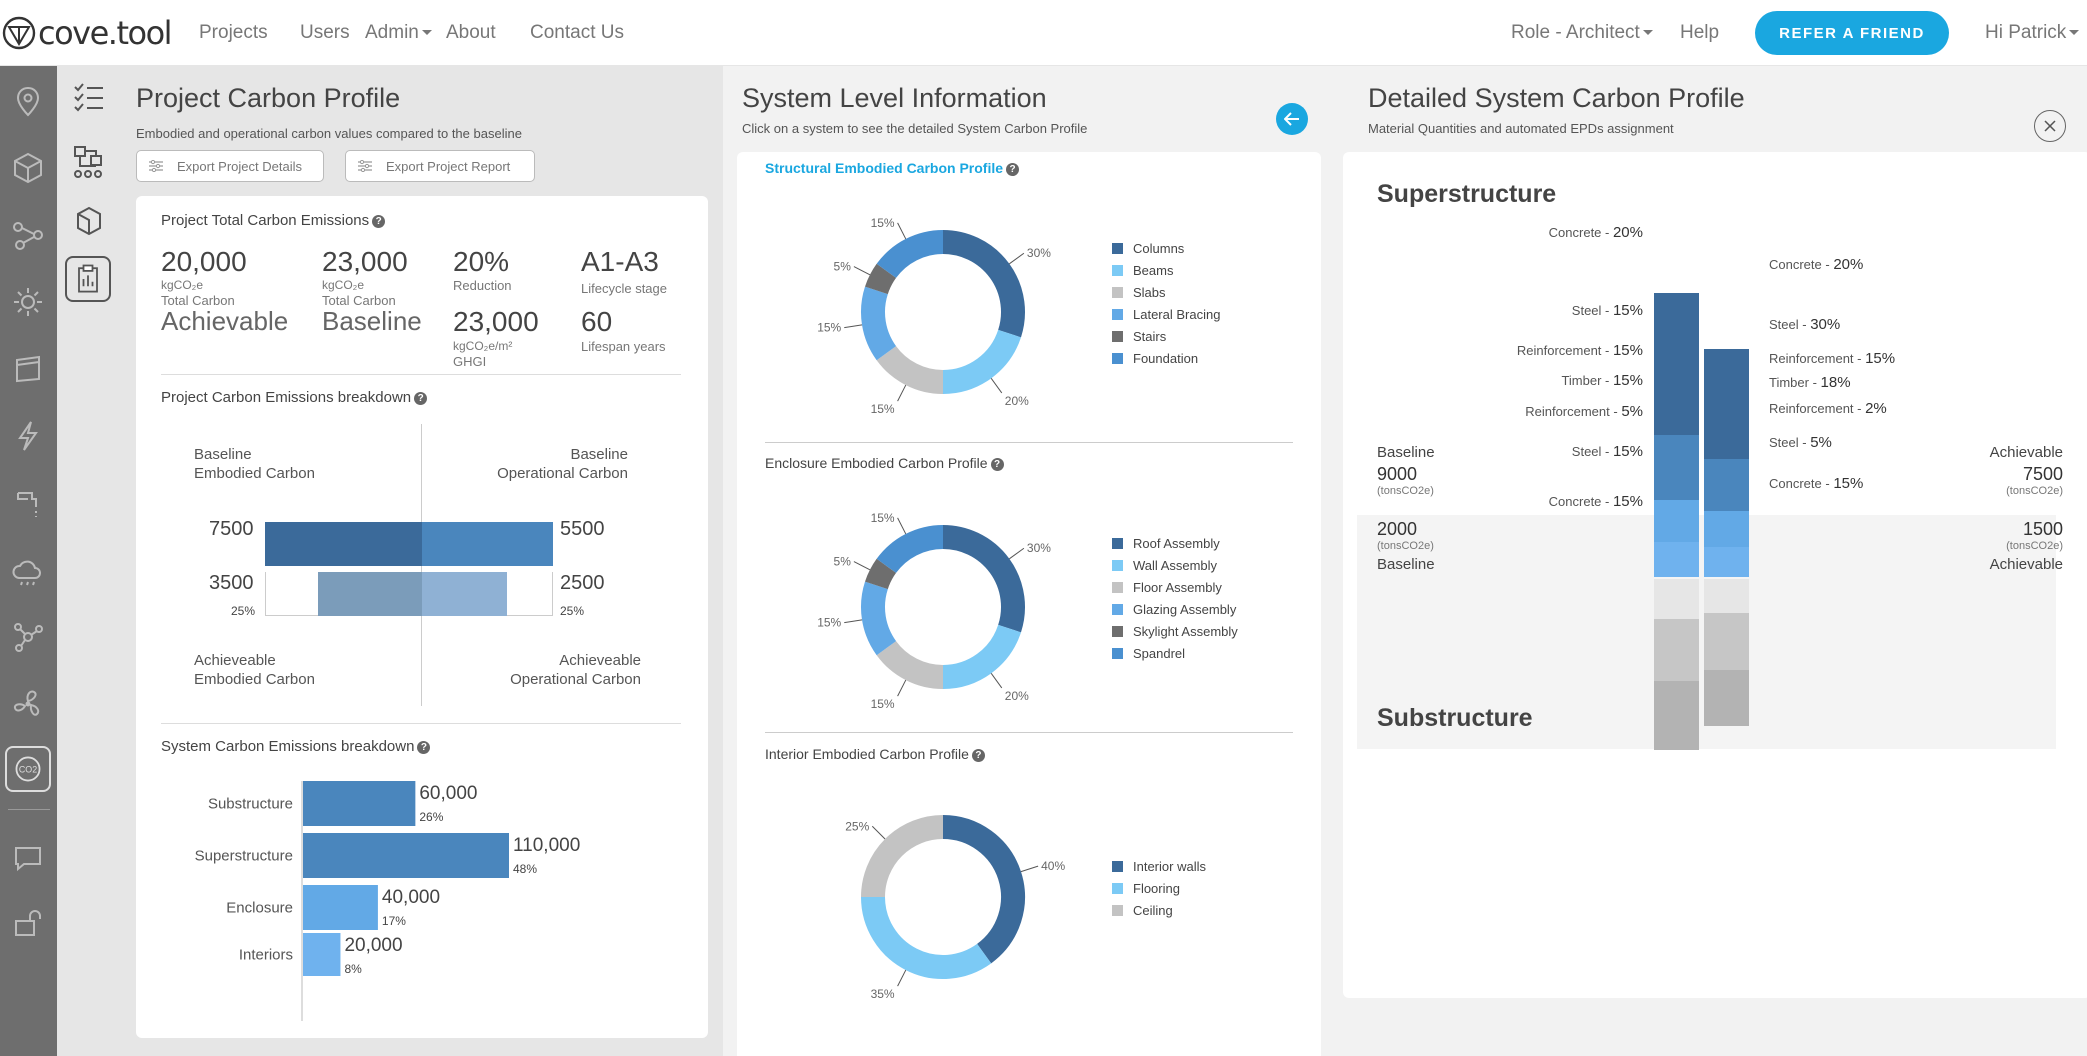 The height and width of the screenshot is (1056, 2087). Describe the element at coordinates (89, 96) in the screenshot. I see `checklist-icon` at that location.